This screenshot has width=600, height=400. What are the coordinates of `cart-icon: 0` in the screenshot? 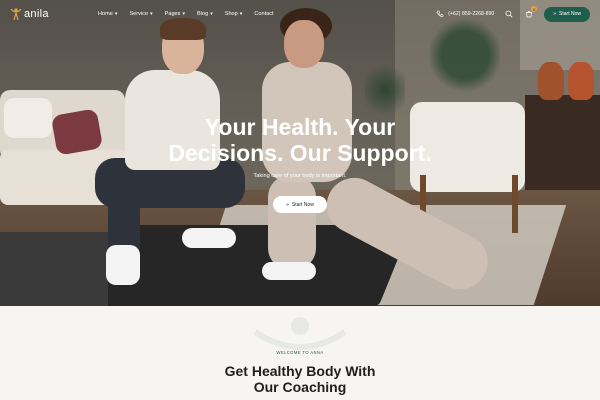 It's located at (531, 12).